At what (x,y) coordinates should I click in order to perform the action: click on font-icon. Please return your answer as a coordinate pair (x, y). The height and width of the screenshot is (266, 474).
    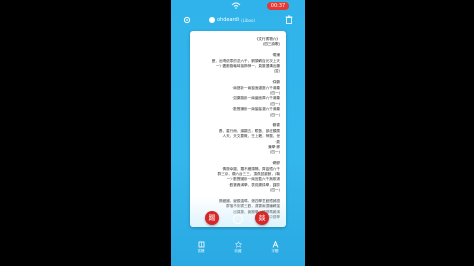
    Looking at the image, I should click on (275, 244).